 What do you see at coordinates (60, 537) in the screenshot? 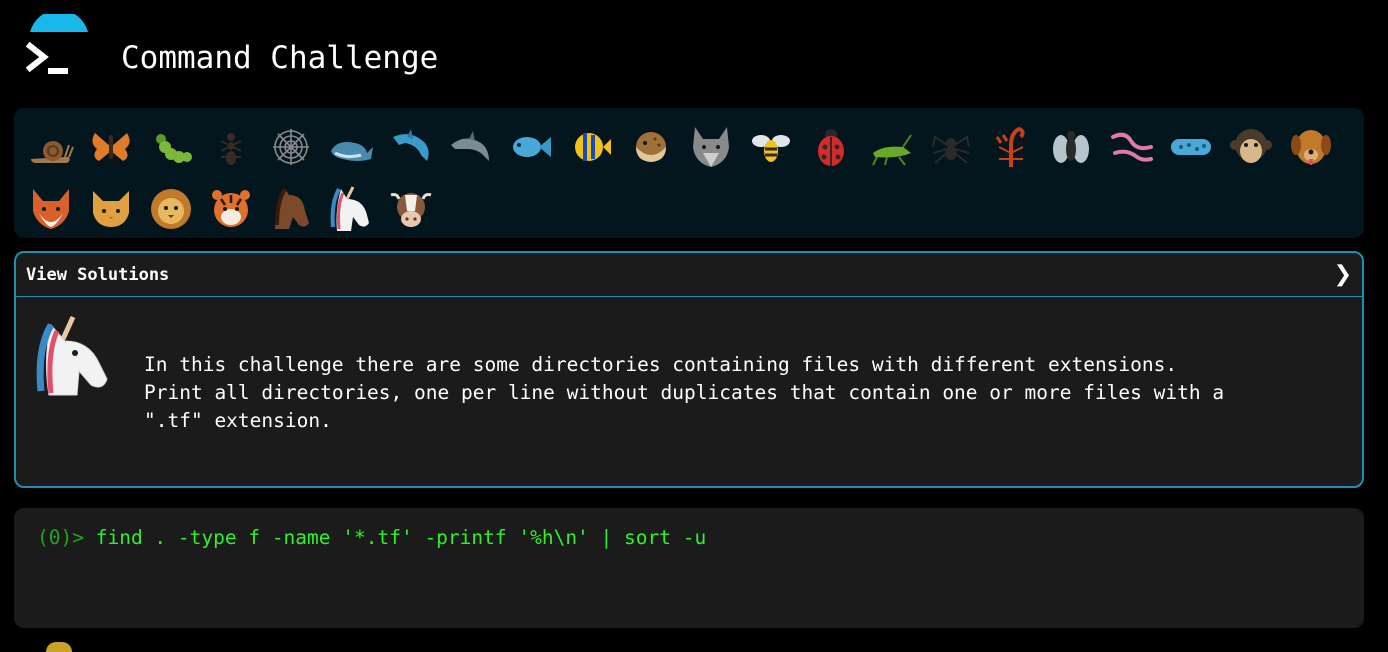
I see `terminal-prompt: (0)>` at bounding box center [60, 537].